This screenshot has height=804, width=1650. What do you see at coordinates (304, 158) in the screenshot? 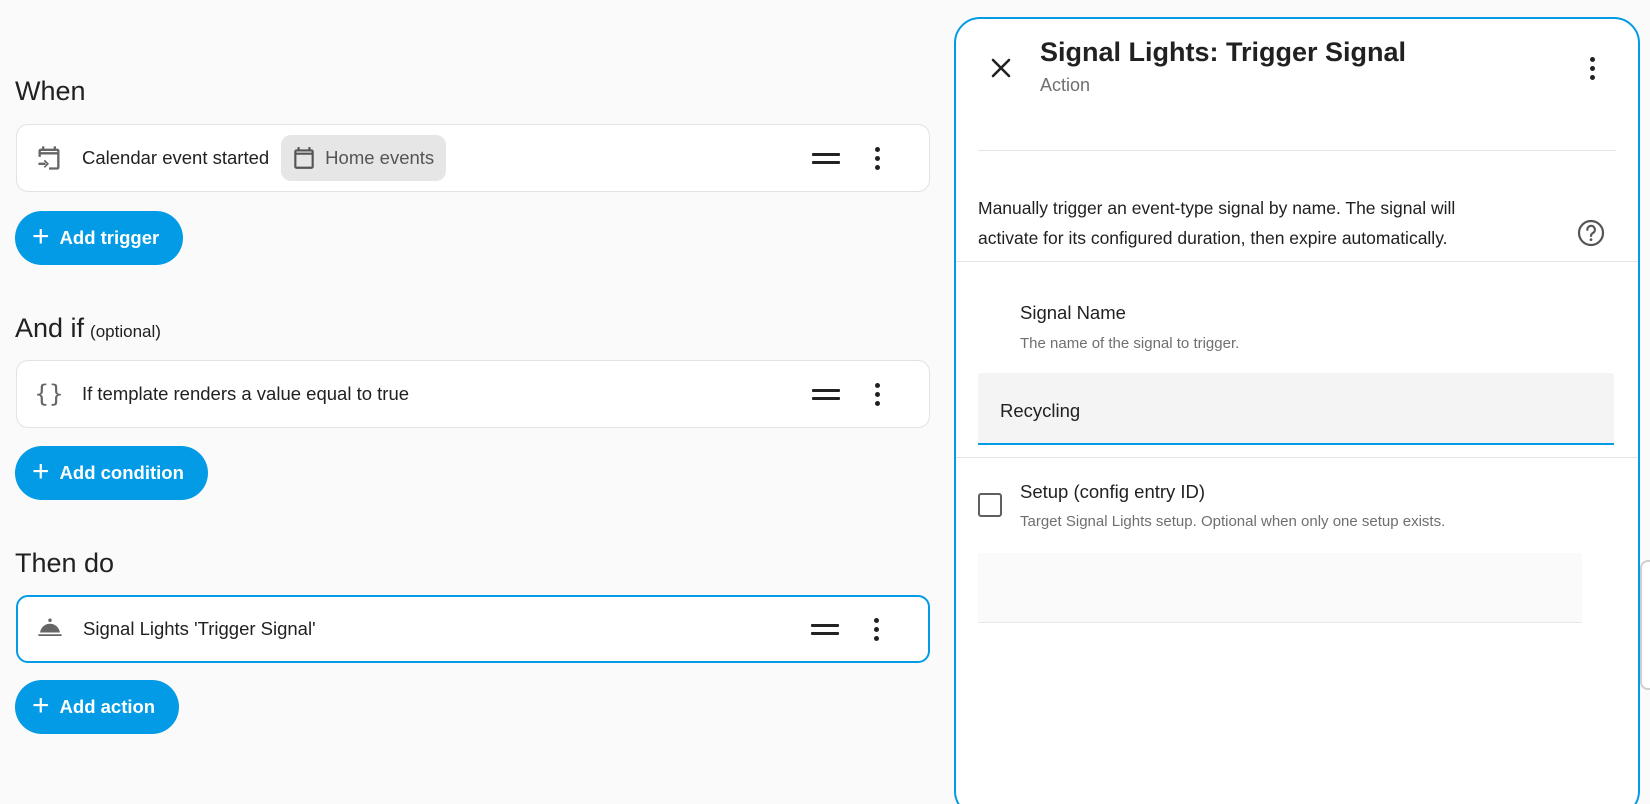
I see `calendar-icon` at bounding box center [304, 158].